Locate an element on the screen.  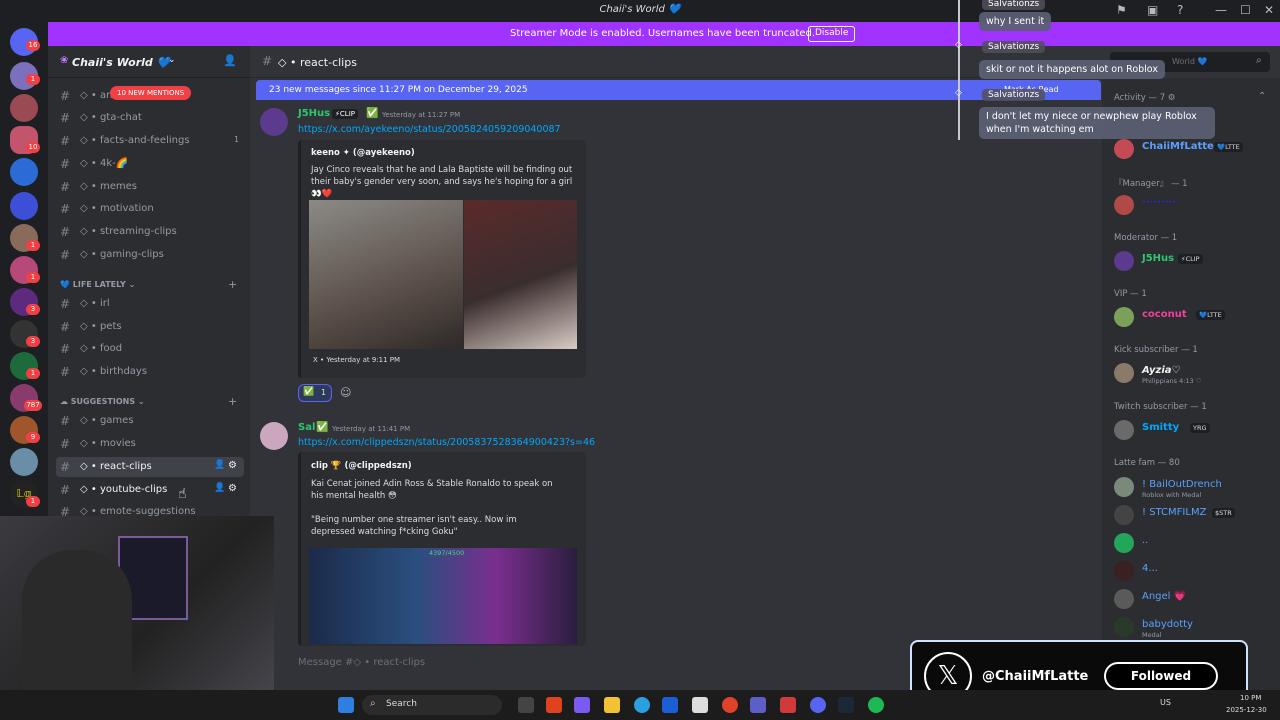
member-row: J5Hus ⚡CLIP is located at coordinates (1194, 261).